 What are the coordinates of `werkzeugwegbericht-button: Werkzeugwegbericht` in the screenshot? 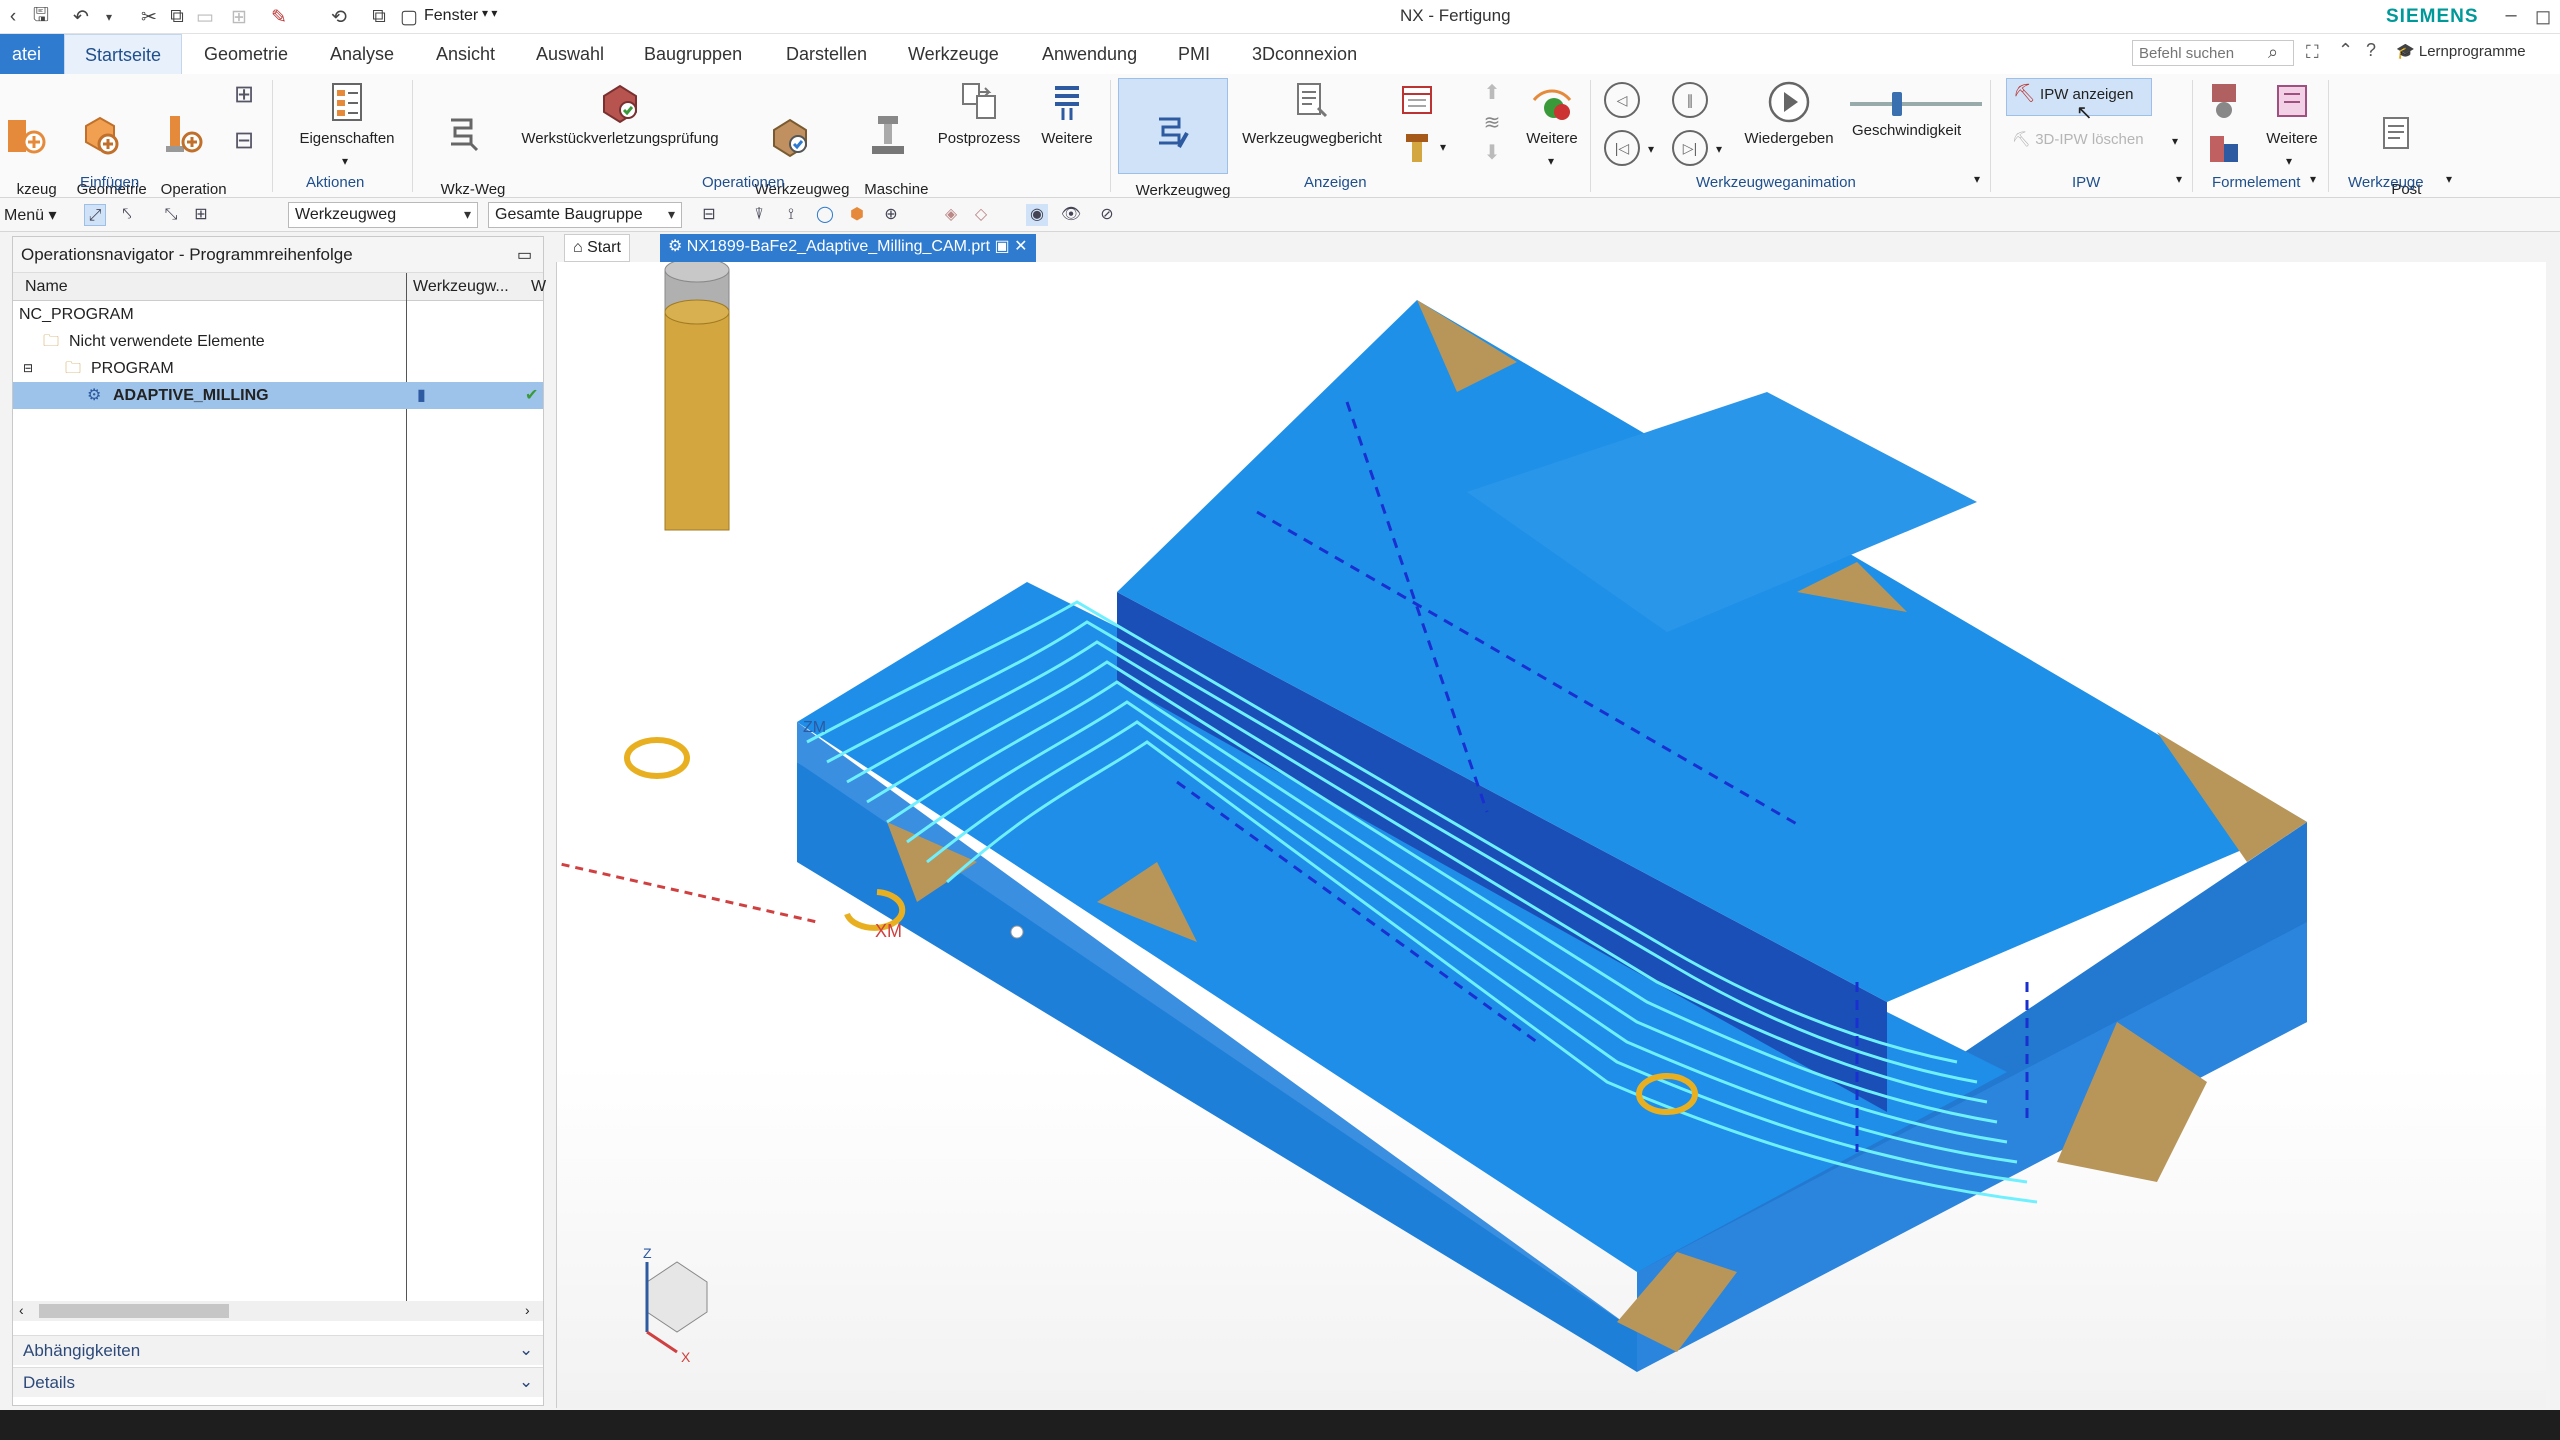 It's located at (1312, 112).